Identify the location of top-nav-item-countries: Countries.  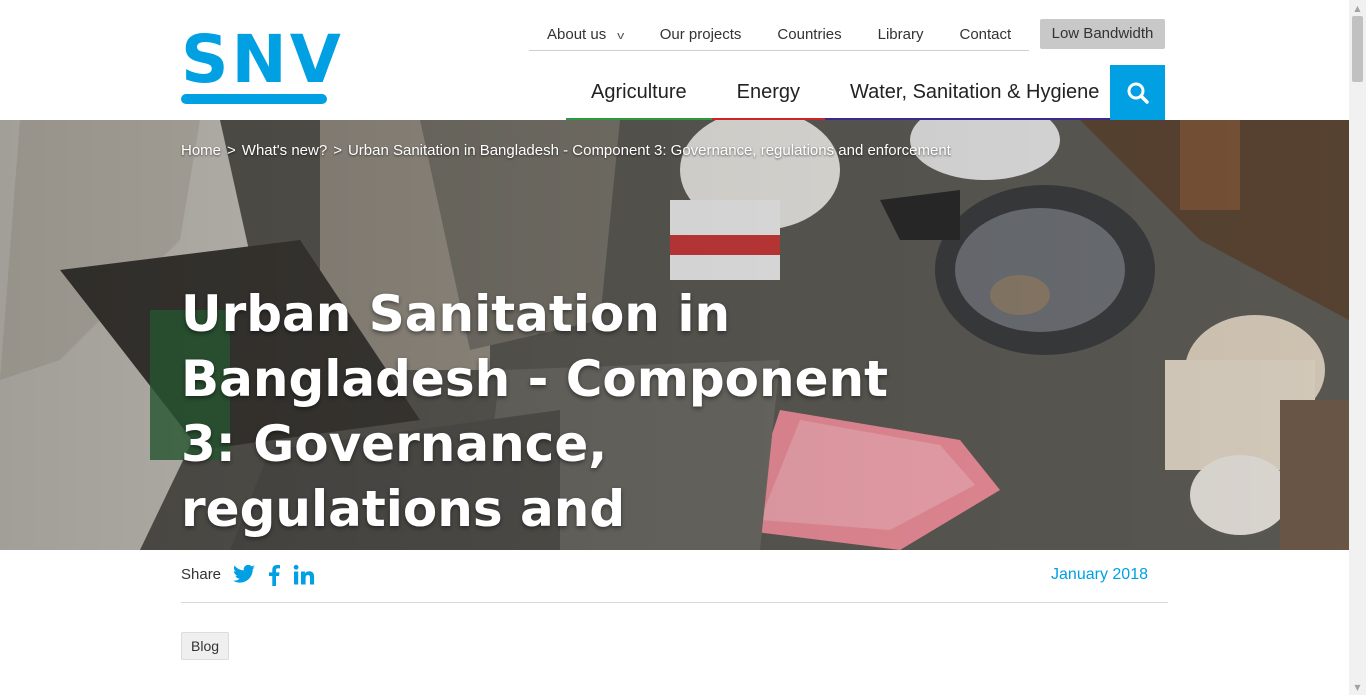
(809, 35).